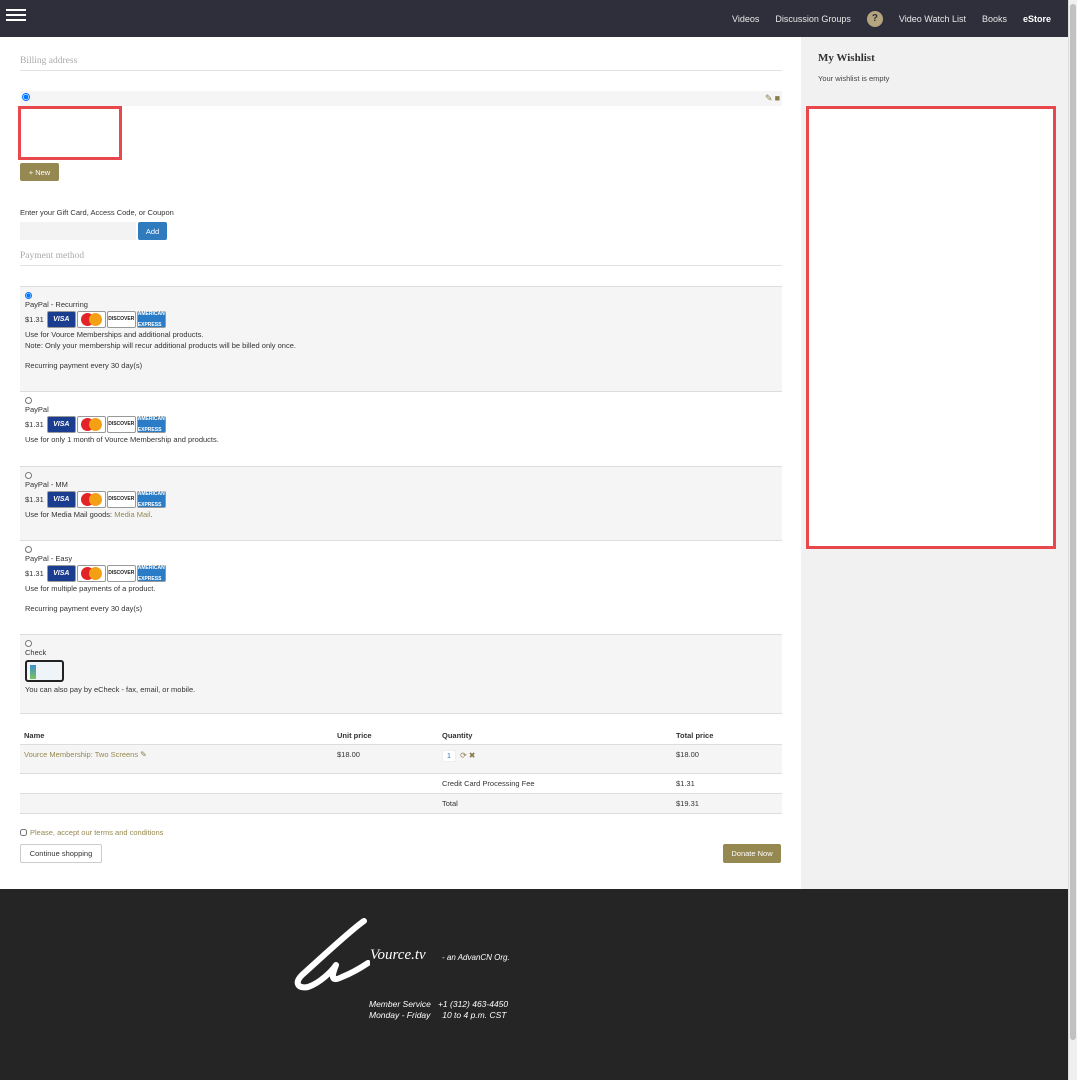 Image resolution: width=1077 pixels, height=1080 pixels. Describe the element at coordinates (813, 19) in the screenshot. I see `nav-link-discussion-groups: Discussion Groups` at that location.